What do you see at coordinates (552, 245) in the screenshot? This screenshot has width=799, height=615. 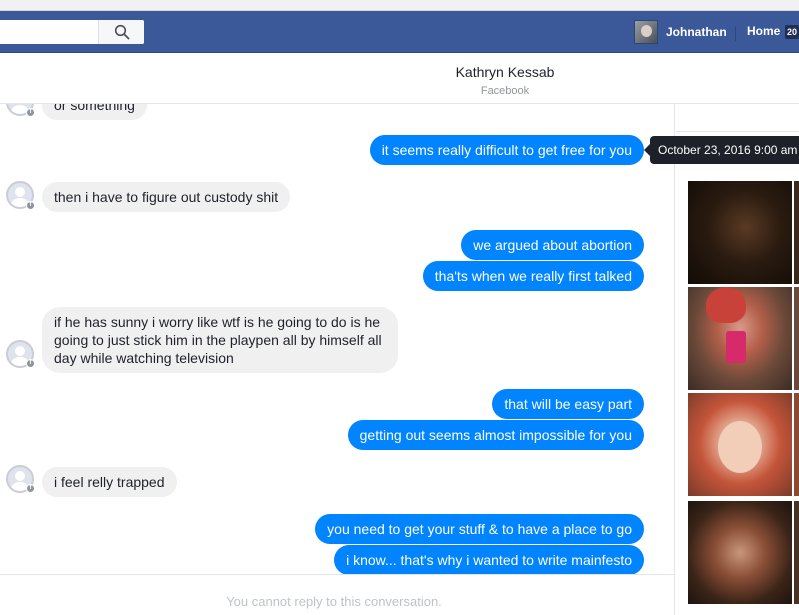 I see `outgoing-message: we argued about abortion` at bounding box center [552, 245].